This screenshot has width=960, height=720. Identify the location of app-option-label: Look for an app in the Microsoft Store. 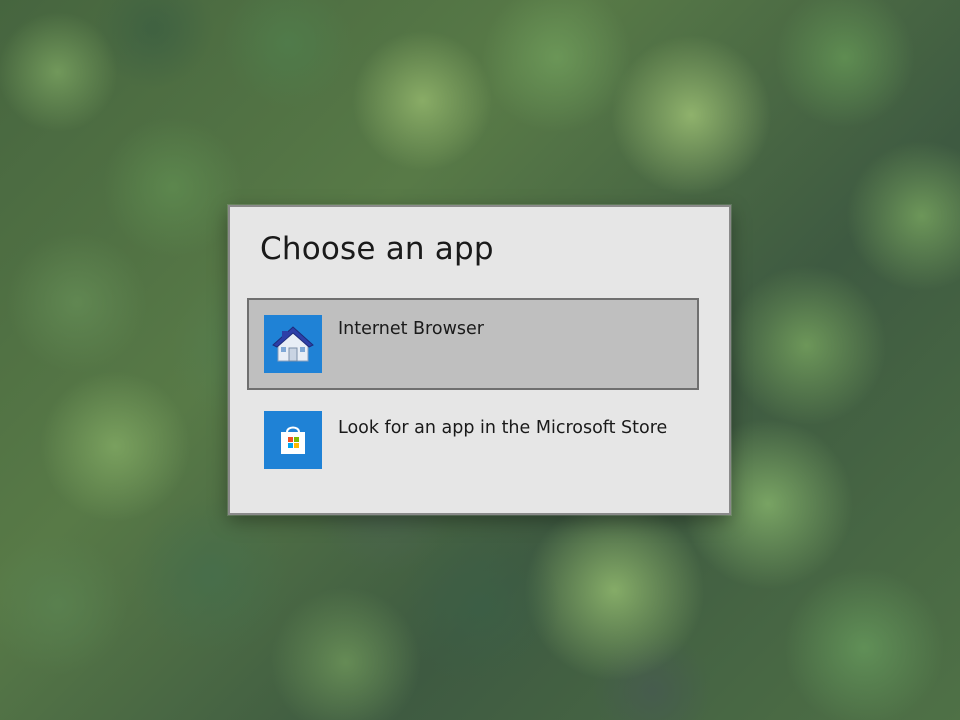
(503, 428).